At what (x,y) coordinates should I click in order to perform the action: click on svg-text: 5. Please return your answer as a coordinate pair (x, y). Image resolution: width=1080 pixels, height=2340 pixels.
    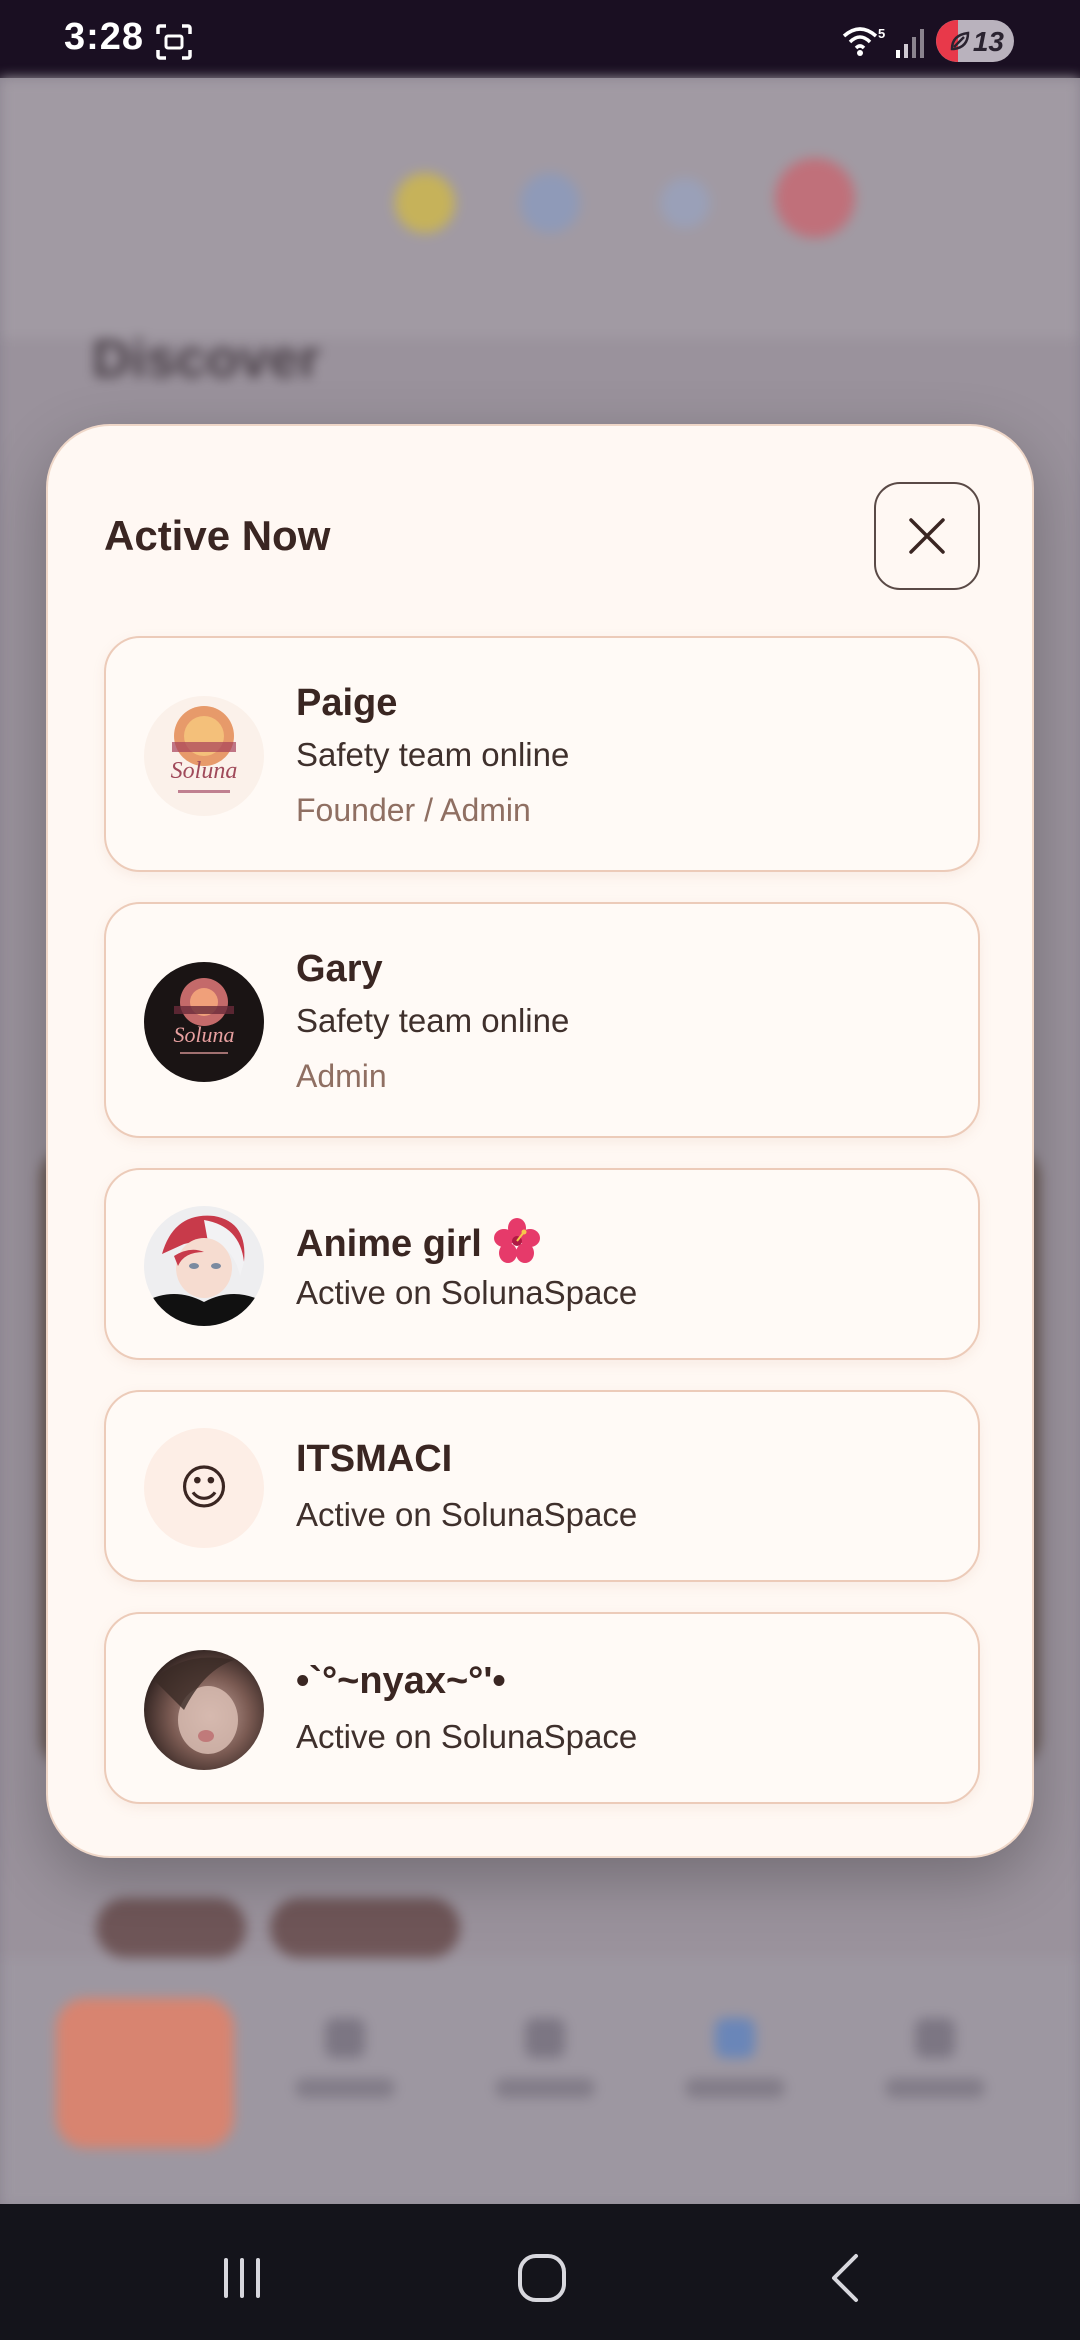
    Looking at the image, I should click on (881, 33).